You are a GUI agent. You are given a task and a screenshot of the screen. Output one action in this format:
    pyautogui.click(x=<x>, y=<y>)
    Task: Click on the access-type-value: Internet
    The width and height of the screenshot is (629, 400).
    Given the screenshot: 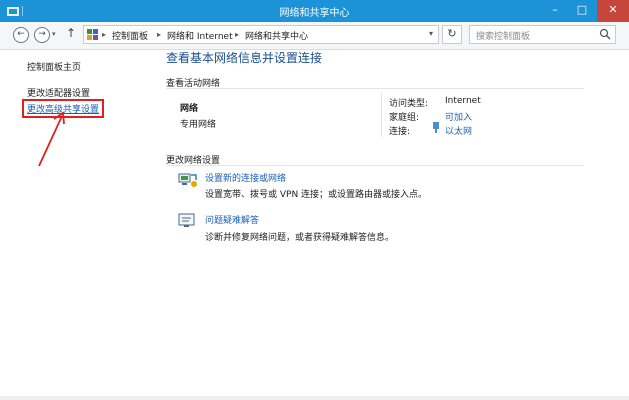 What is the action you would take?
    pyautogui.click(x=463, y=101)
    